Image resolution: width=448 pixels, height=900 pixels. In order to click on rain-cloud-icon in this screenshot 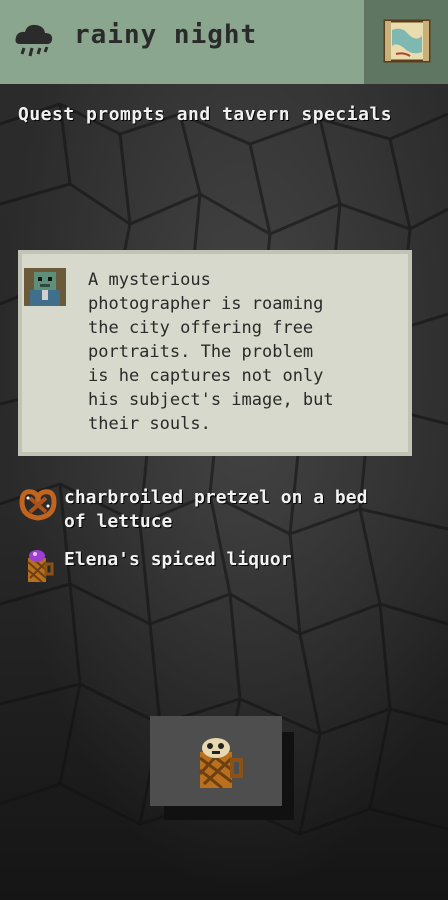, I will do `click(34, 40)`.